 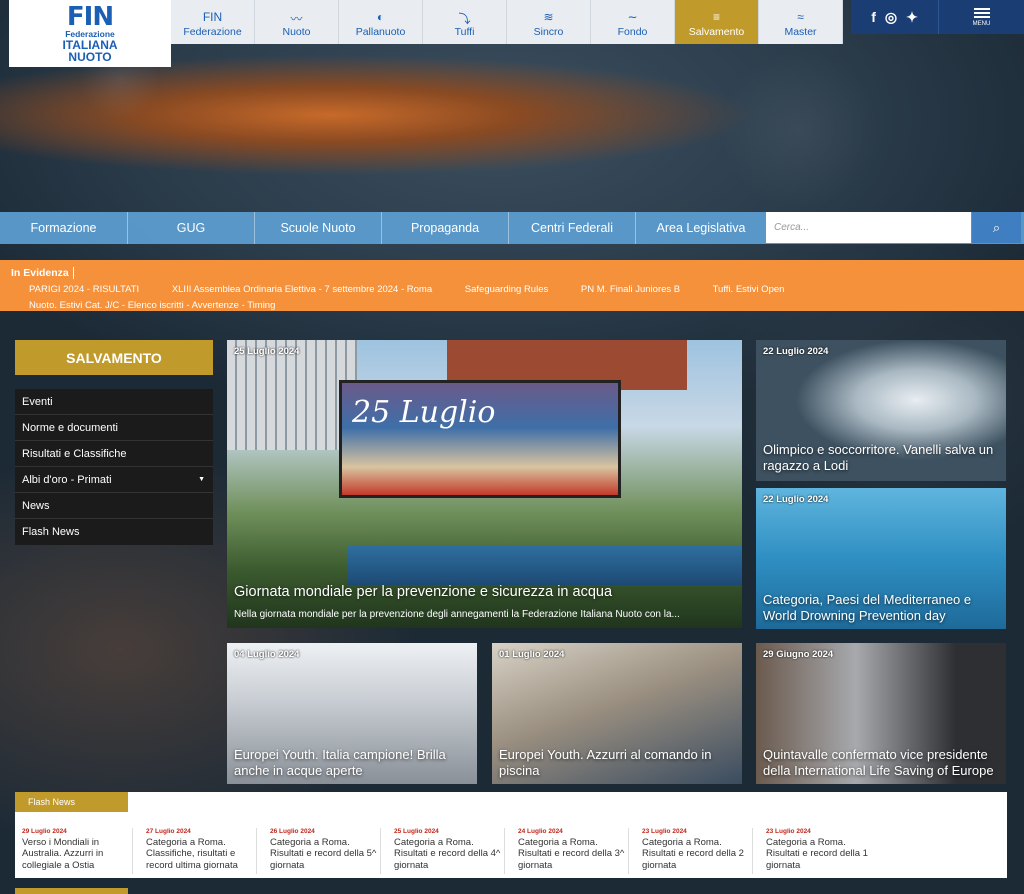 I want to click on nav-item-sincro: ≋ Sincro, so click(x=549, y=22).